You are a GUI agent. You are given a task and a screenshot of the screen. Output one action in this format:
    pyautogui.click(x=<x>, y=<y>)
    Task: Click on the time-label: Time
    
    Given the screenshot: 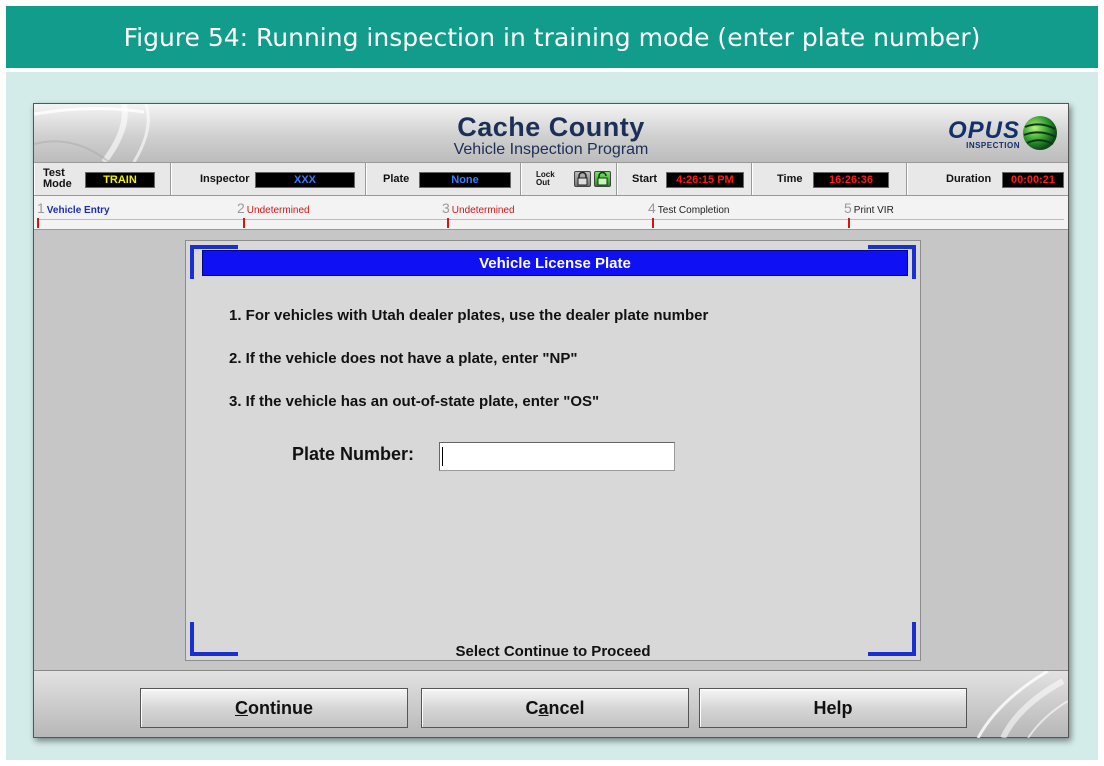 What is the action you would take?
    pyautogui.click(x=790, y=178)
    